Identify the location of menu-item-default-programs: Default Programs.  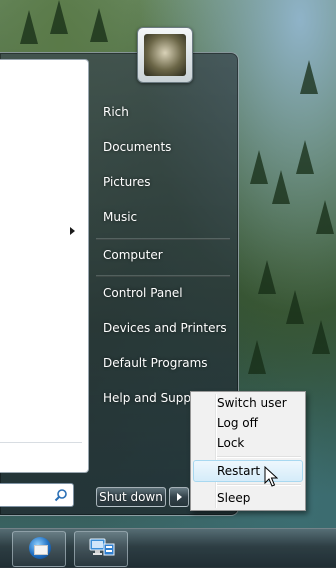
(155, 363).